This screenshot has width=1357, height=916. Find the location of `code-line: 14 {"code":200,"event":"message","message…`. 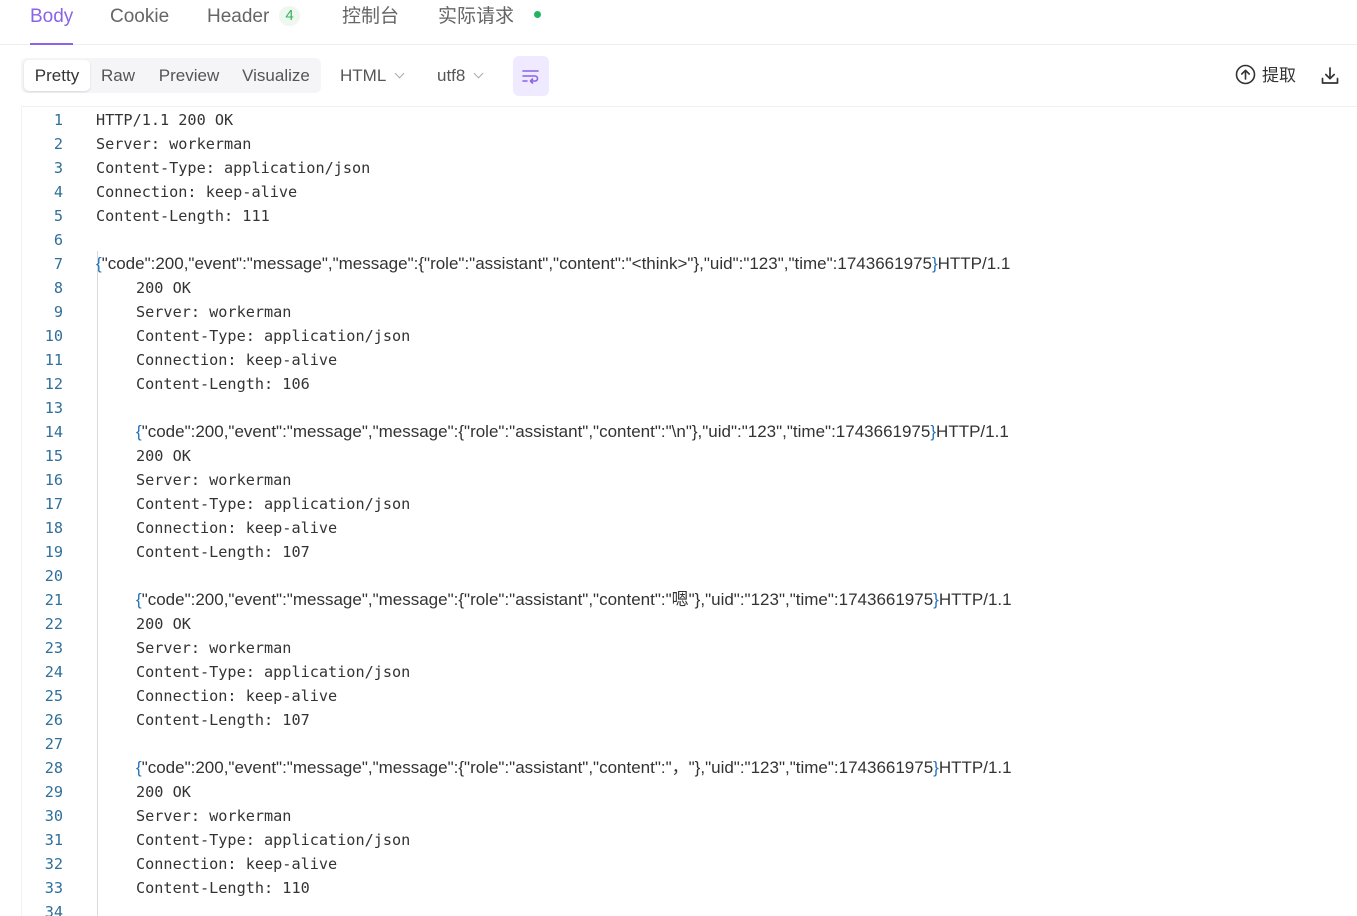

code-line: 14 {"code":200,"event":"message","message… is located at coordinates (687, 432).